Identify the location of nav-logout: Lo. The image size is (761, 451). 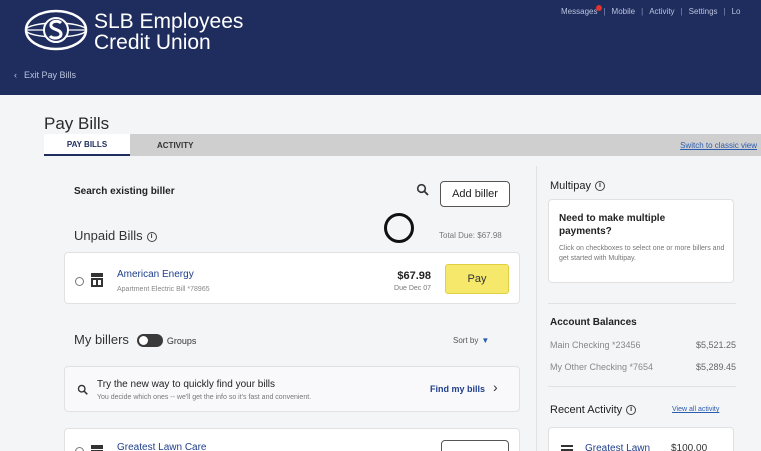
(736, 11).